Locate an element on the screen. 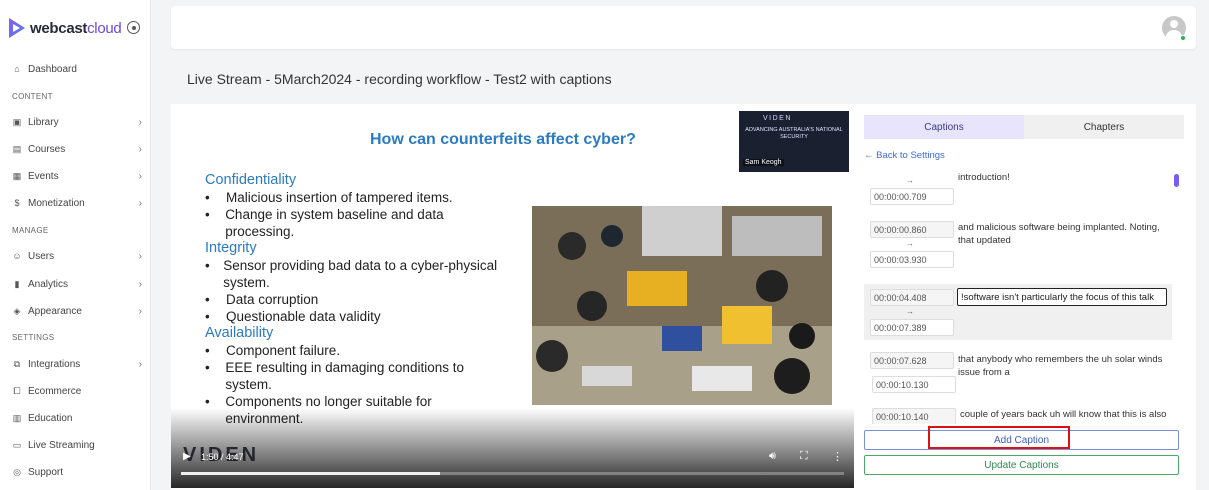 The image size is (1209, 490). circuit-board-image-icon is located at coordinates (682, 305).